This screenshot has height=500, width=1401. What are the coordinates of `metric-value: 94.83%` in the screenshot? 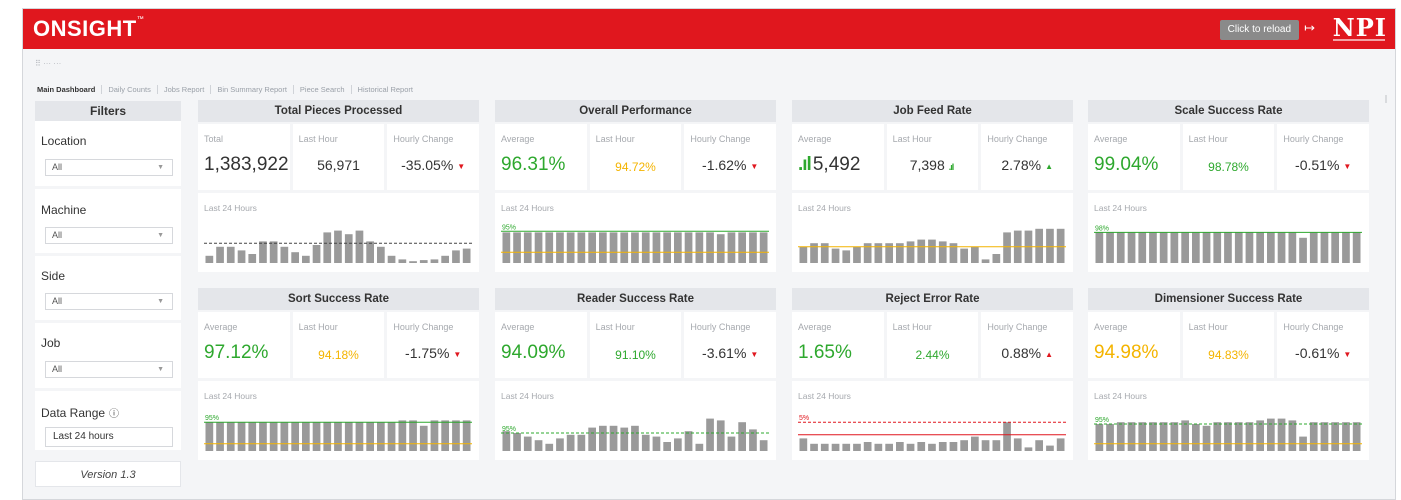 It's located at (1229, 355).